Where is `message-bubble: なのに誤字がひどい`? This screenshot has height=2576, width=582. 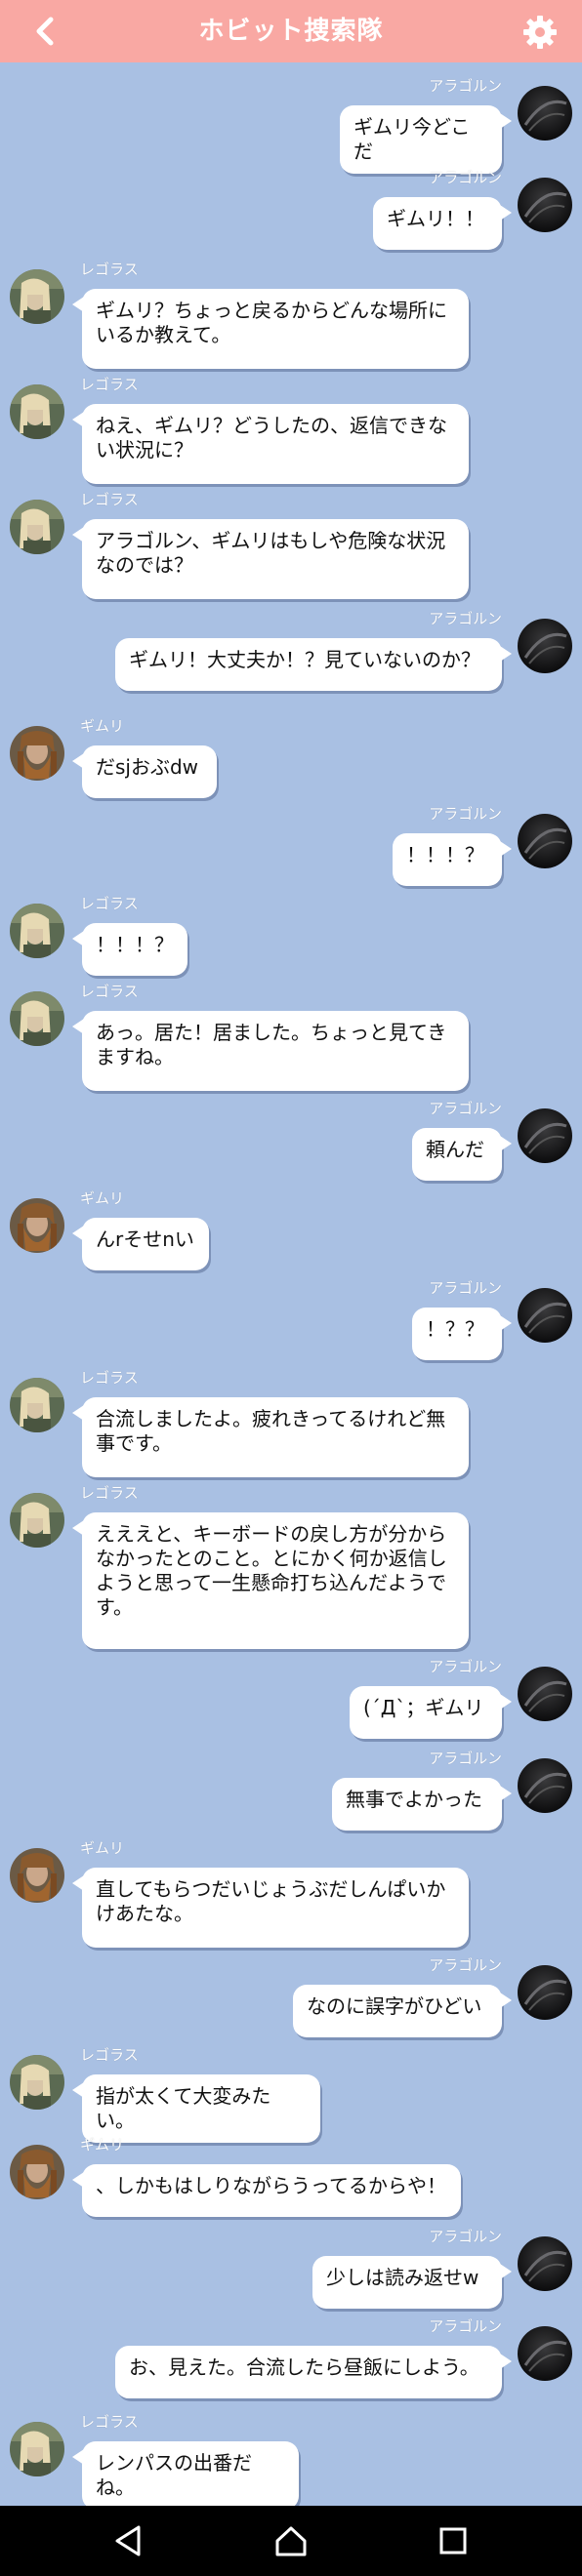
message-bubble: なのに誤字がひどい is located at coordinates (402, 2011).